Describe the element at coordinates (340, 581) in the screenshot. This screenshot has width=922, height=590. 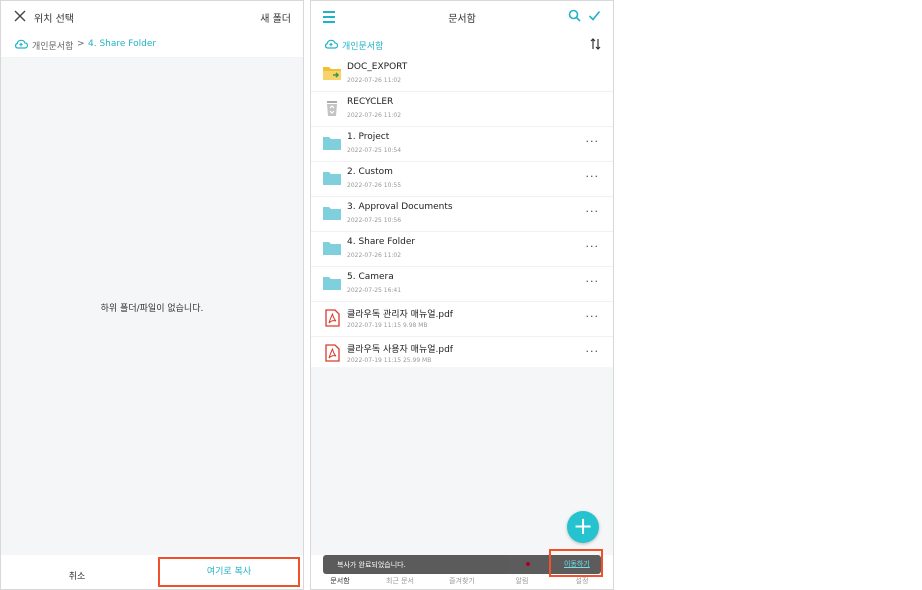
I see `tab-document-box: 문서함` at that location.